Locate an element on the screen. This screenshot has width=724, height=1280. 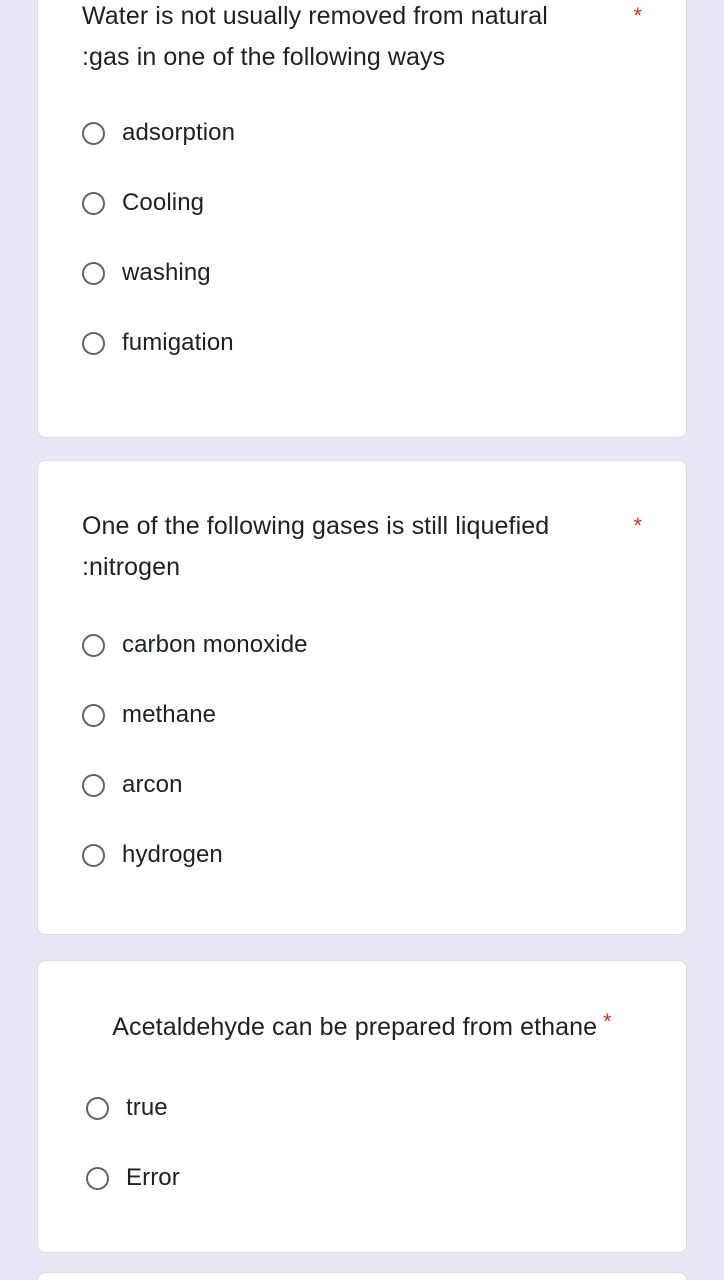
option-label: hydrogen is located at coordinates (172, 854).